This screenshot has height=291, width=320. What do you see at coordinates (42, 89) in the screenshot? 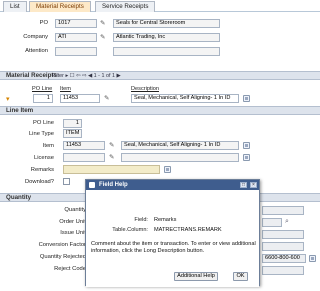
I see `col-header-po-line: PO Line` at bounding box center [42, 89].